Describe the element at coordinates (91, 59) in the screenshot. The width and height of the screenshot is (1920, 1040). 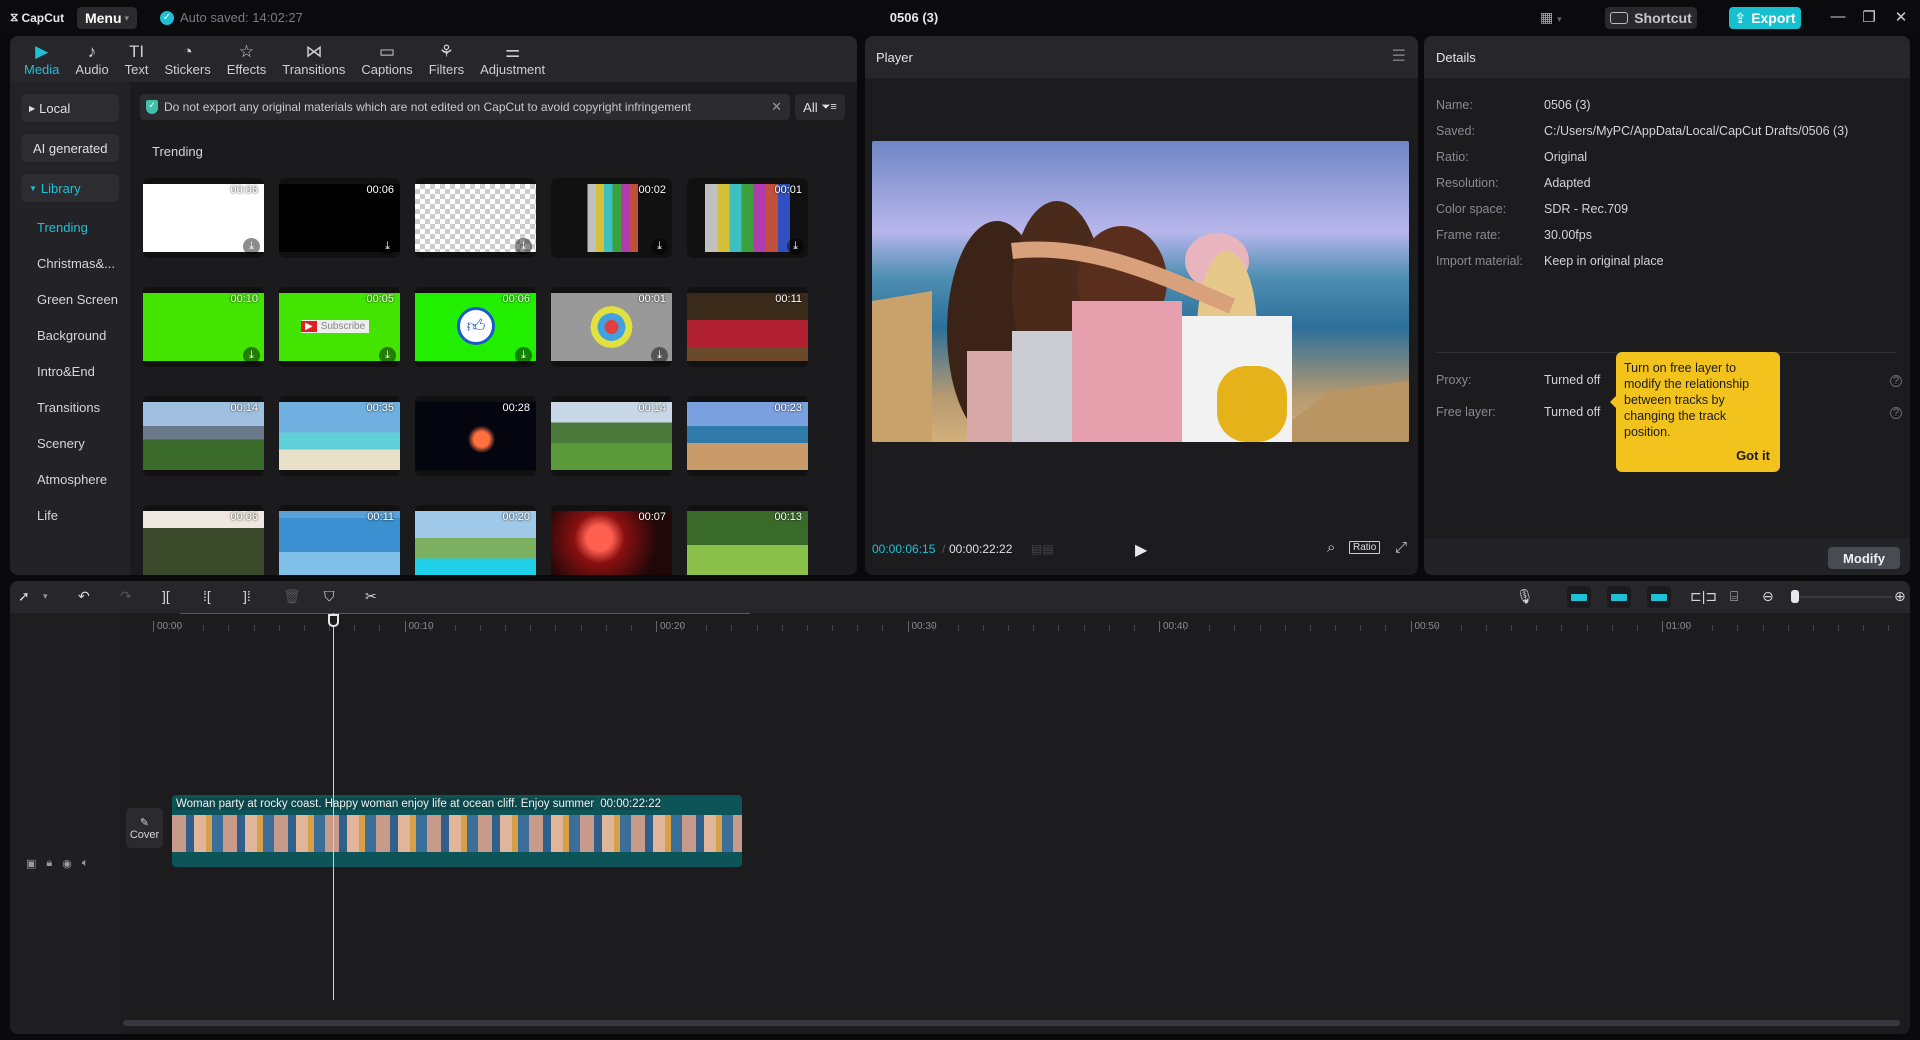
I see `tab-audio: ♪ Audio` at that location.